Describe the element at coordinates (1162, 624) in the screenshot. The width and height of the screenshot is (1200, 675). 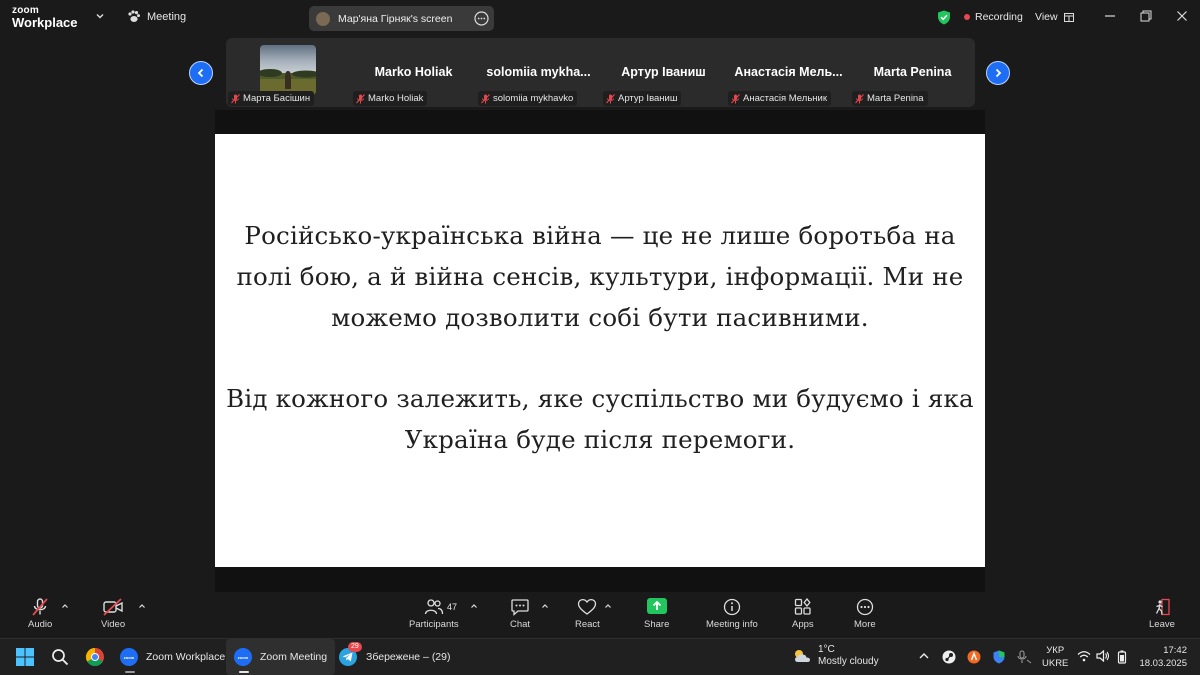
I see `leave-label: Leave` at that location.